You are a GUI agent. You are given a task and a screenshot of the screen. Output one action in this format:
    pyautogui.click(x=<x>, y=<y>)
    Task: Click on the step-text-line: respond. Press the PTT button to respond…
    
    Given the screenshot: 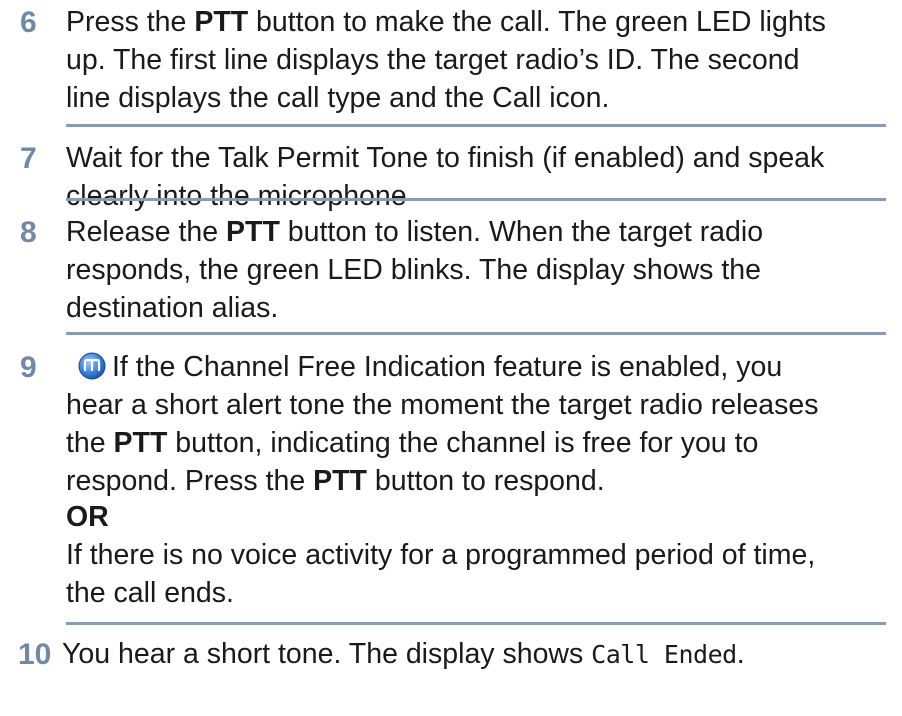 What is the action you would take?
    pyautogui.click(x=335, y=481)
    